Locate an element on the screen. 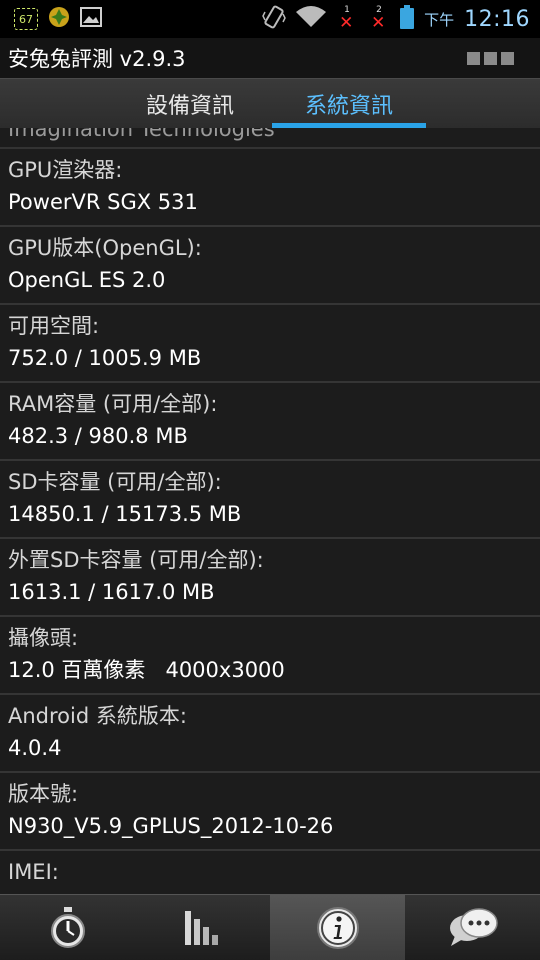  nav-ranking-button is located at coordinates (202, 927).